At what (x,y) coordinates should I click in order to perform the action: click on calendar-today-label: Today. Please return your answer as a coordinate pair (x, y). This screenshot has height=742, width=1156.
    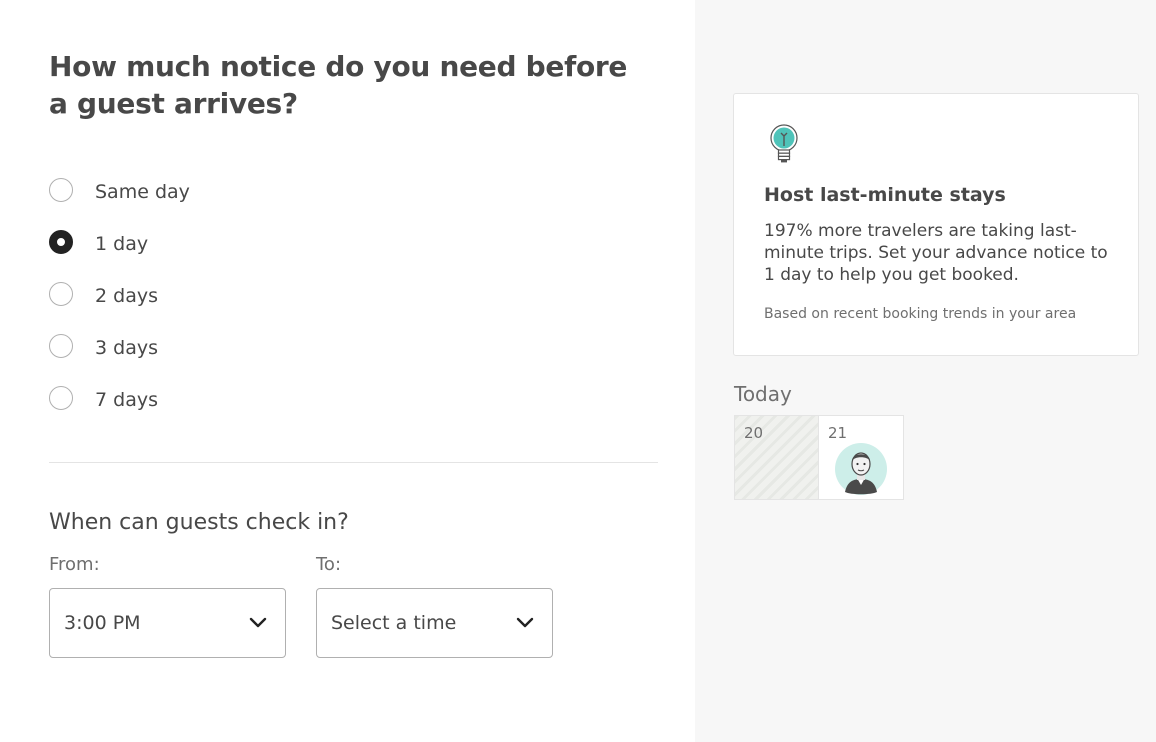
    Looking at the image, I should click on (763, 394).